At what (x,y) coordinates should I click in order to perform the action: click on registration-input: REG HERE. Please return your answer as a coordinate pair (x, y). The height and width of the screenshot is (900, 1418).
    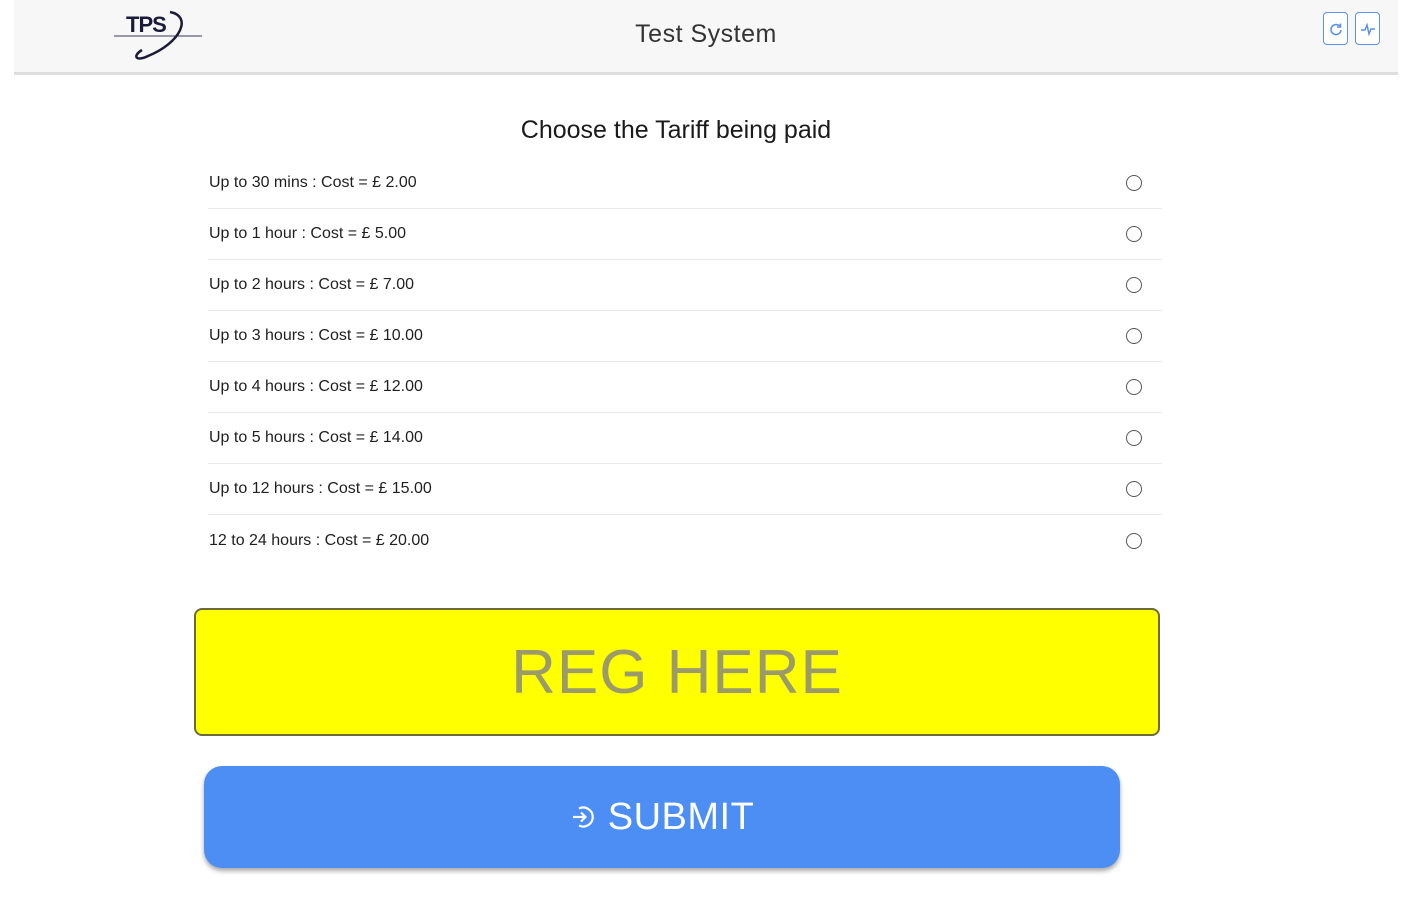
    Looking at the image, I should click on (677, 672).